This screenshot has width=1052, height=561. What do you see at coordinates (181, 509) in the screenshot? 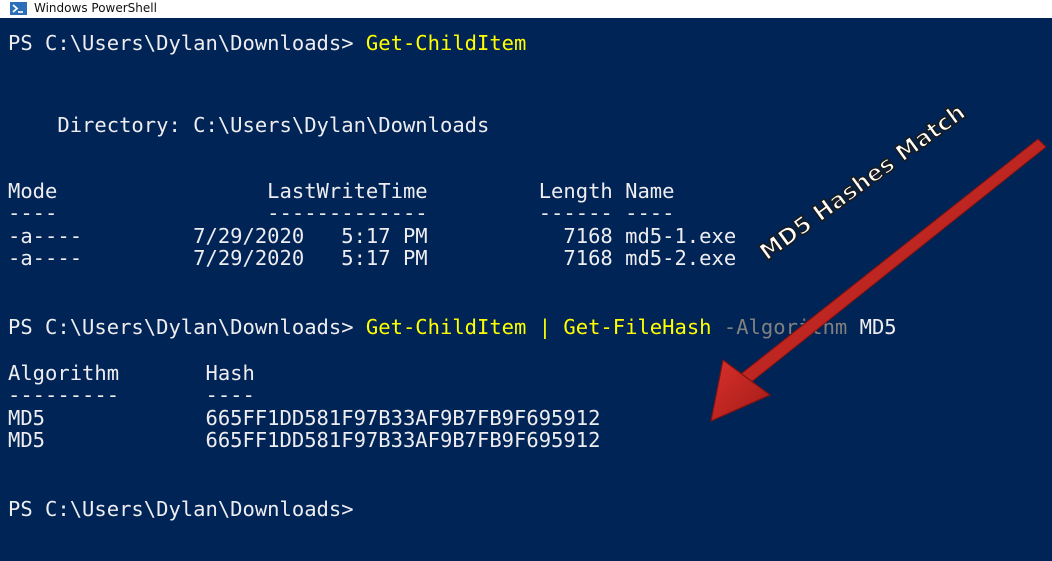
I see `final-prompt: PS C:\Users\Dylan\Downloads>` at bounding box center [181, 509].